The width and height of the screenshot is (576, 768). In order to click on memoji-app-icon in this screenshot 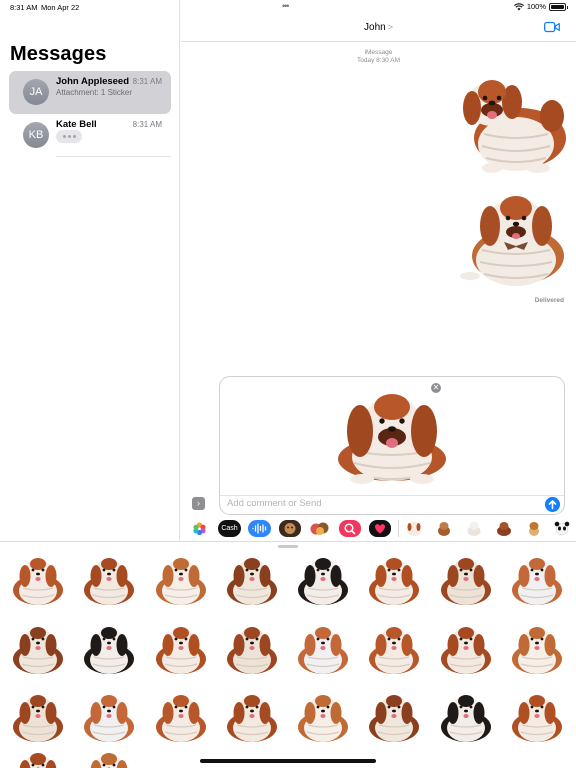, I will do `click(290, 528)`.